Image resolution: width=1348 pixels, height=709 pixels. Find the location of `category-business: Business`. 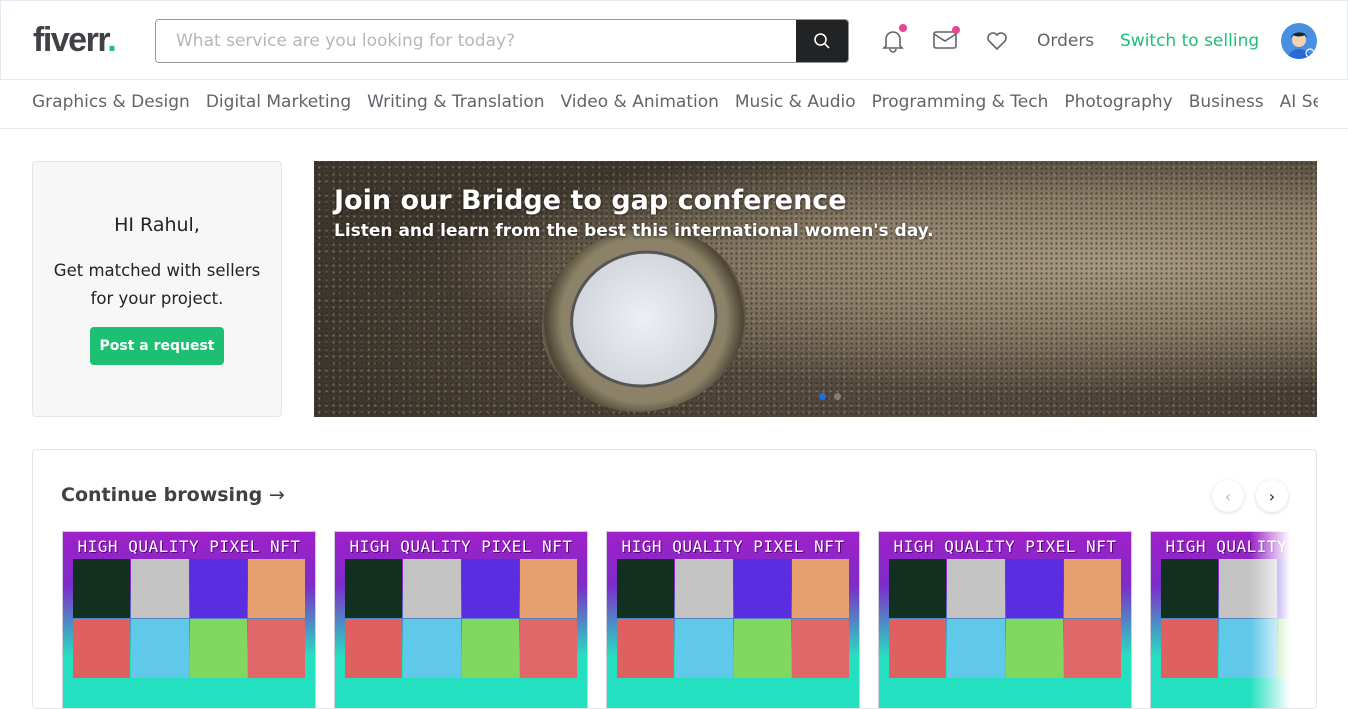

category-business: Business is located at coordinates (1226, 102).